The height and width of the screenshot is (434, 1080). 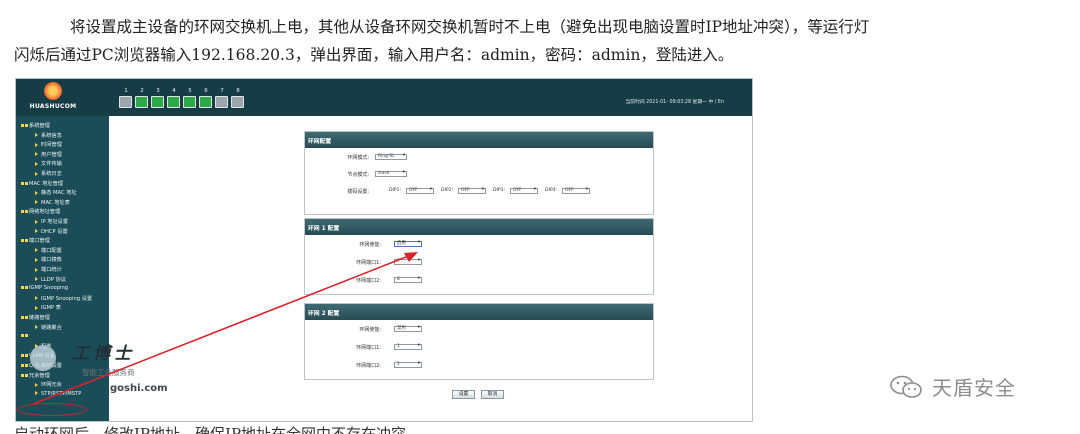 I want to click on ring1-port2-label: 环网端口2:, so click(x=368, y=281).